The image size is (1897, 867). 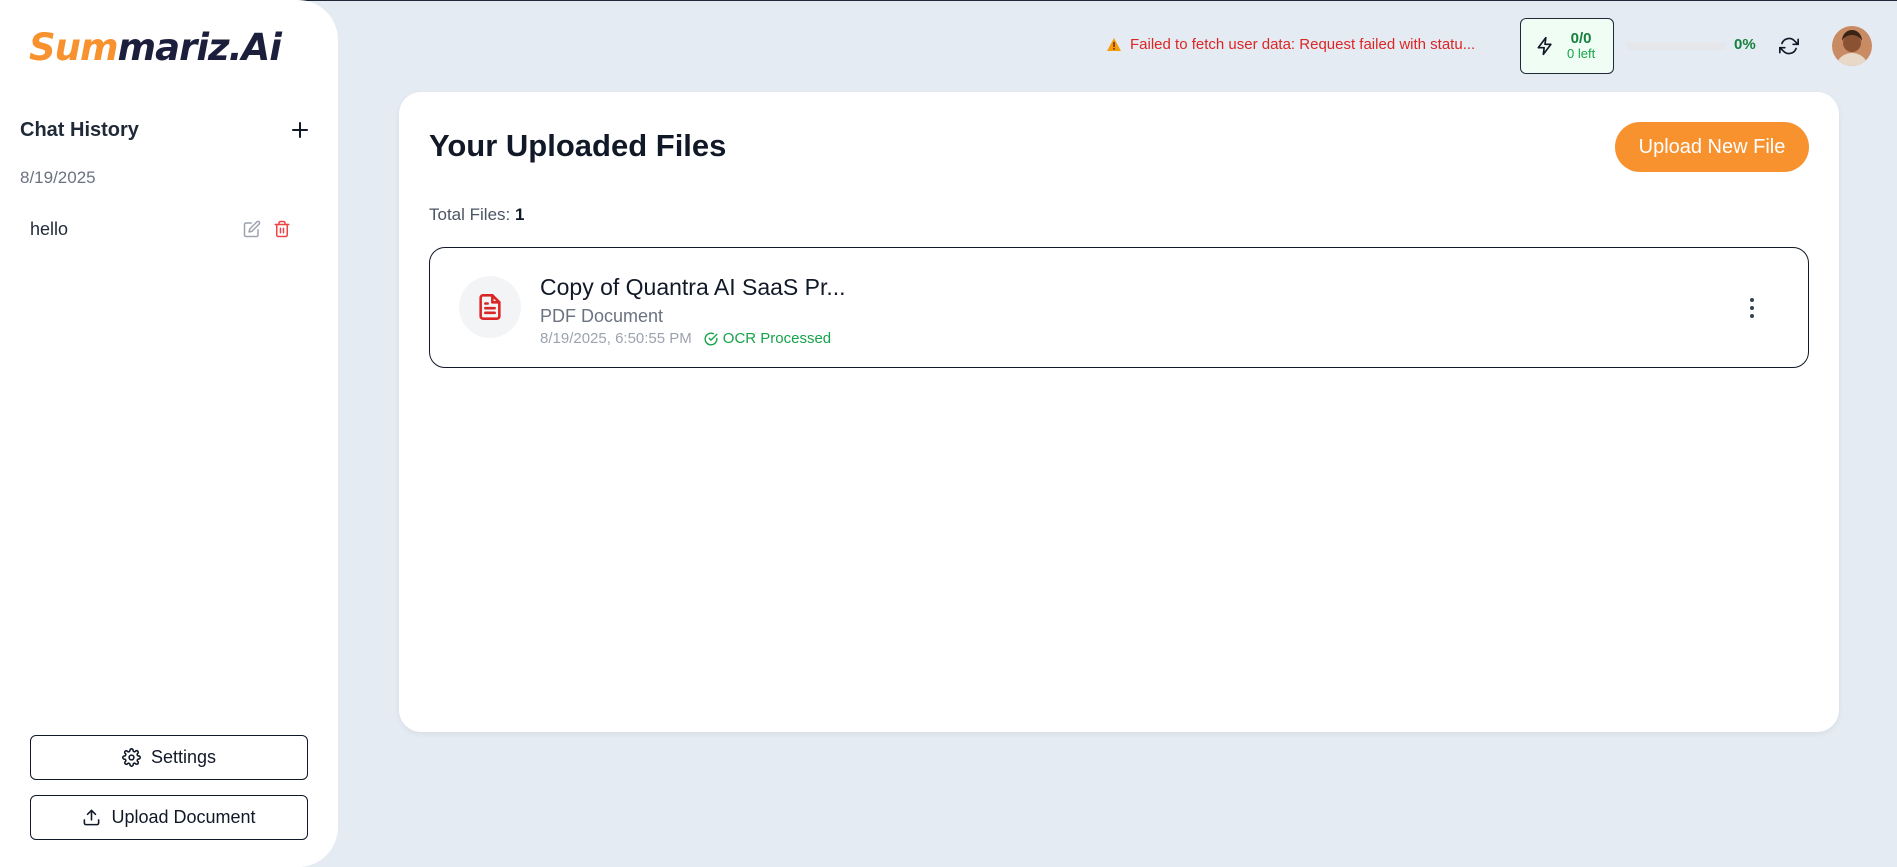 I want to click on user-avatar-image, so click(x=1852, y=46).